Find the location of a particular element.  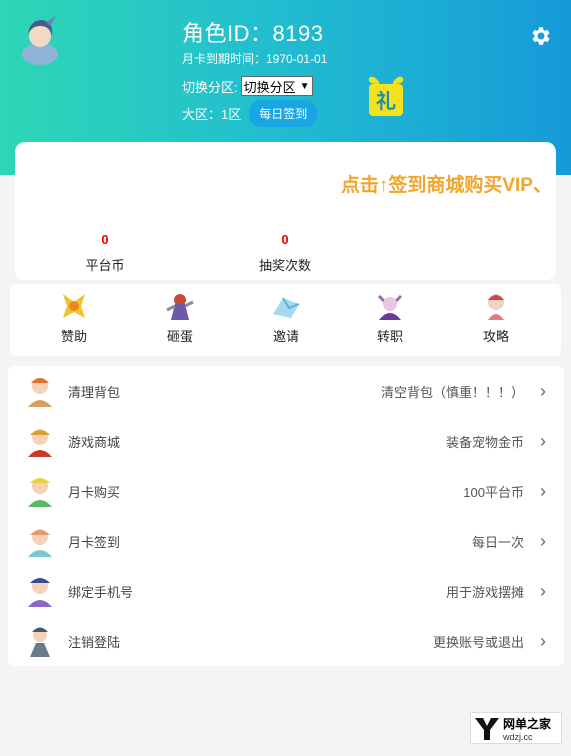

shortcut-sponsor: 赞助 is located at coordinates (74, 317).